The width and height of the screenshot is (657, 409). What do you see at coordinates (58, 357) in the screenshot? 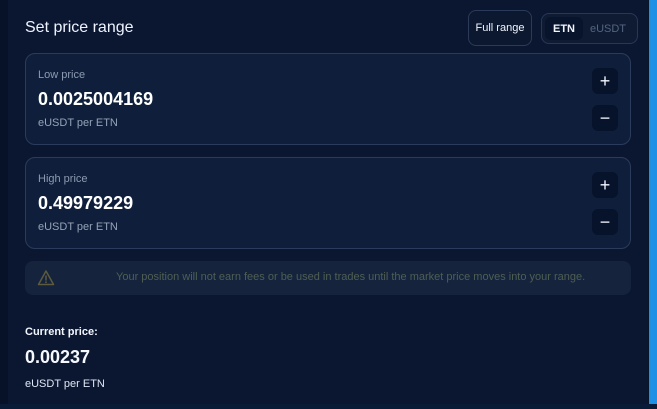
I see `current-price-value: 0.00237` at bounding box center [58, 357].